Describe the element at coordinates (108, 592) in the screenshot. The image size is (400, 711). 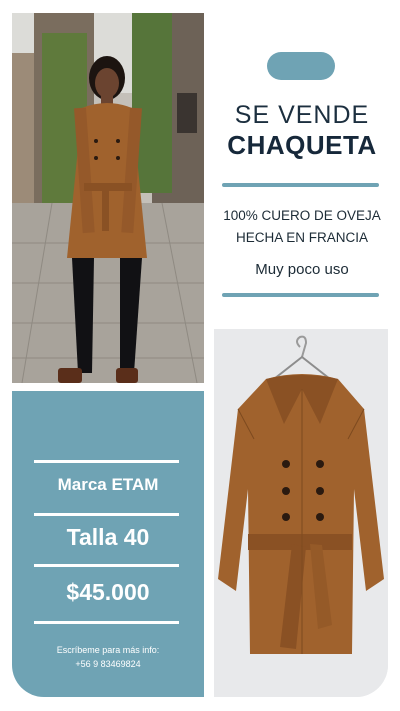
I see `price-label: $45.000` at that location.